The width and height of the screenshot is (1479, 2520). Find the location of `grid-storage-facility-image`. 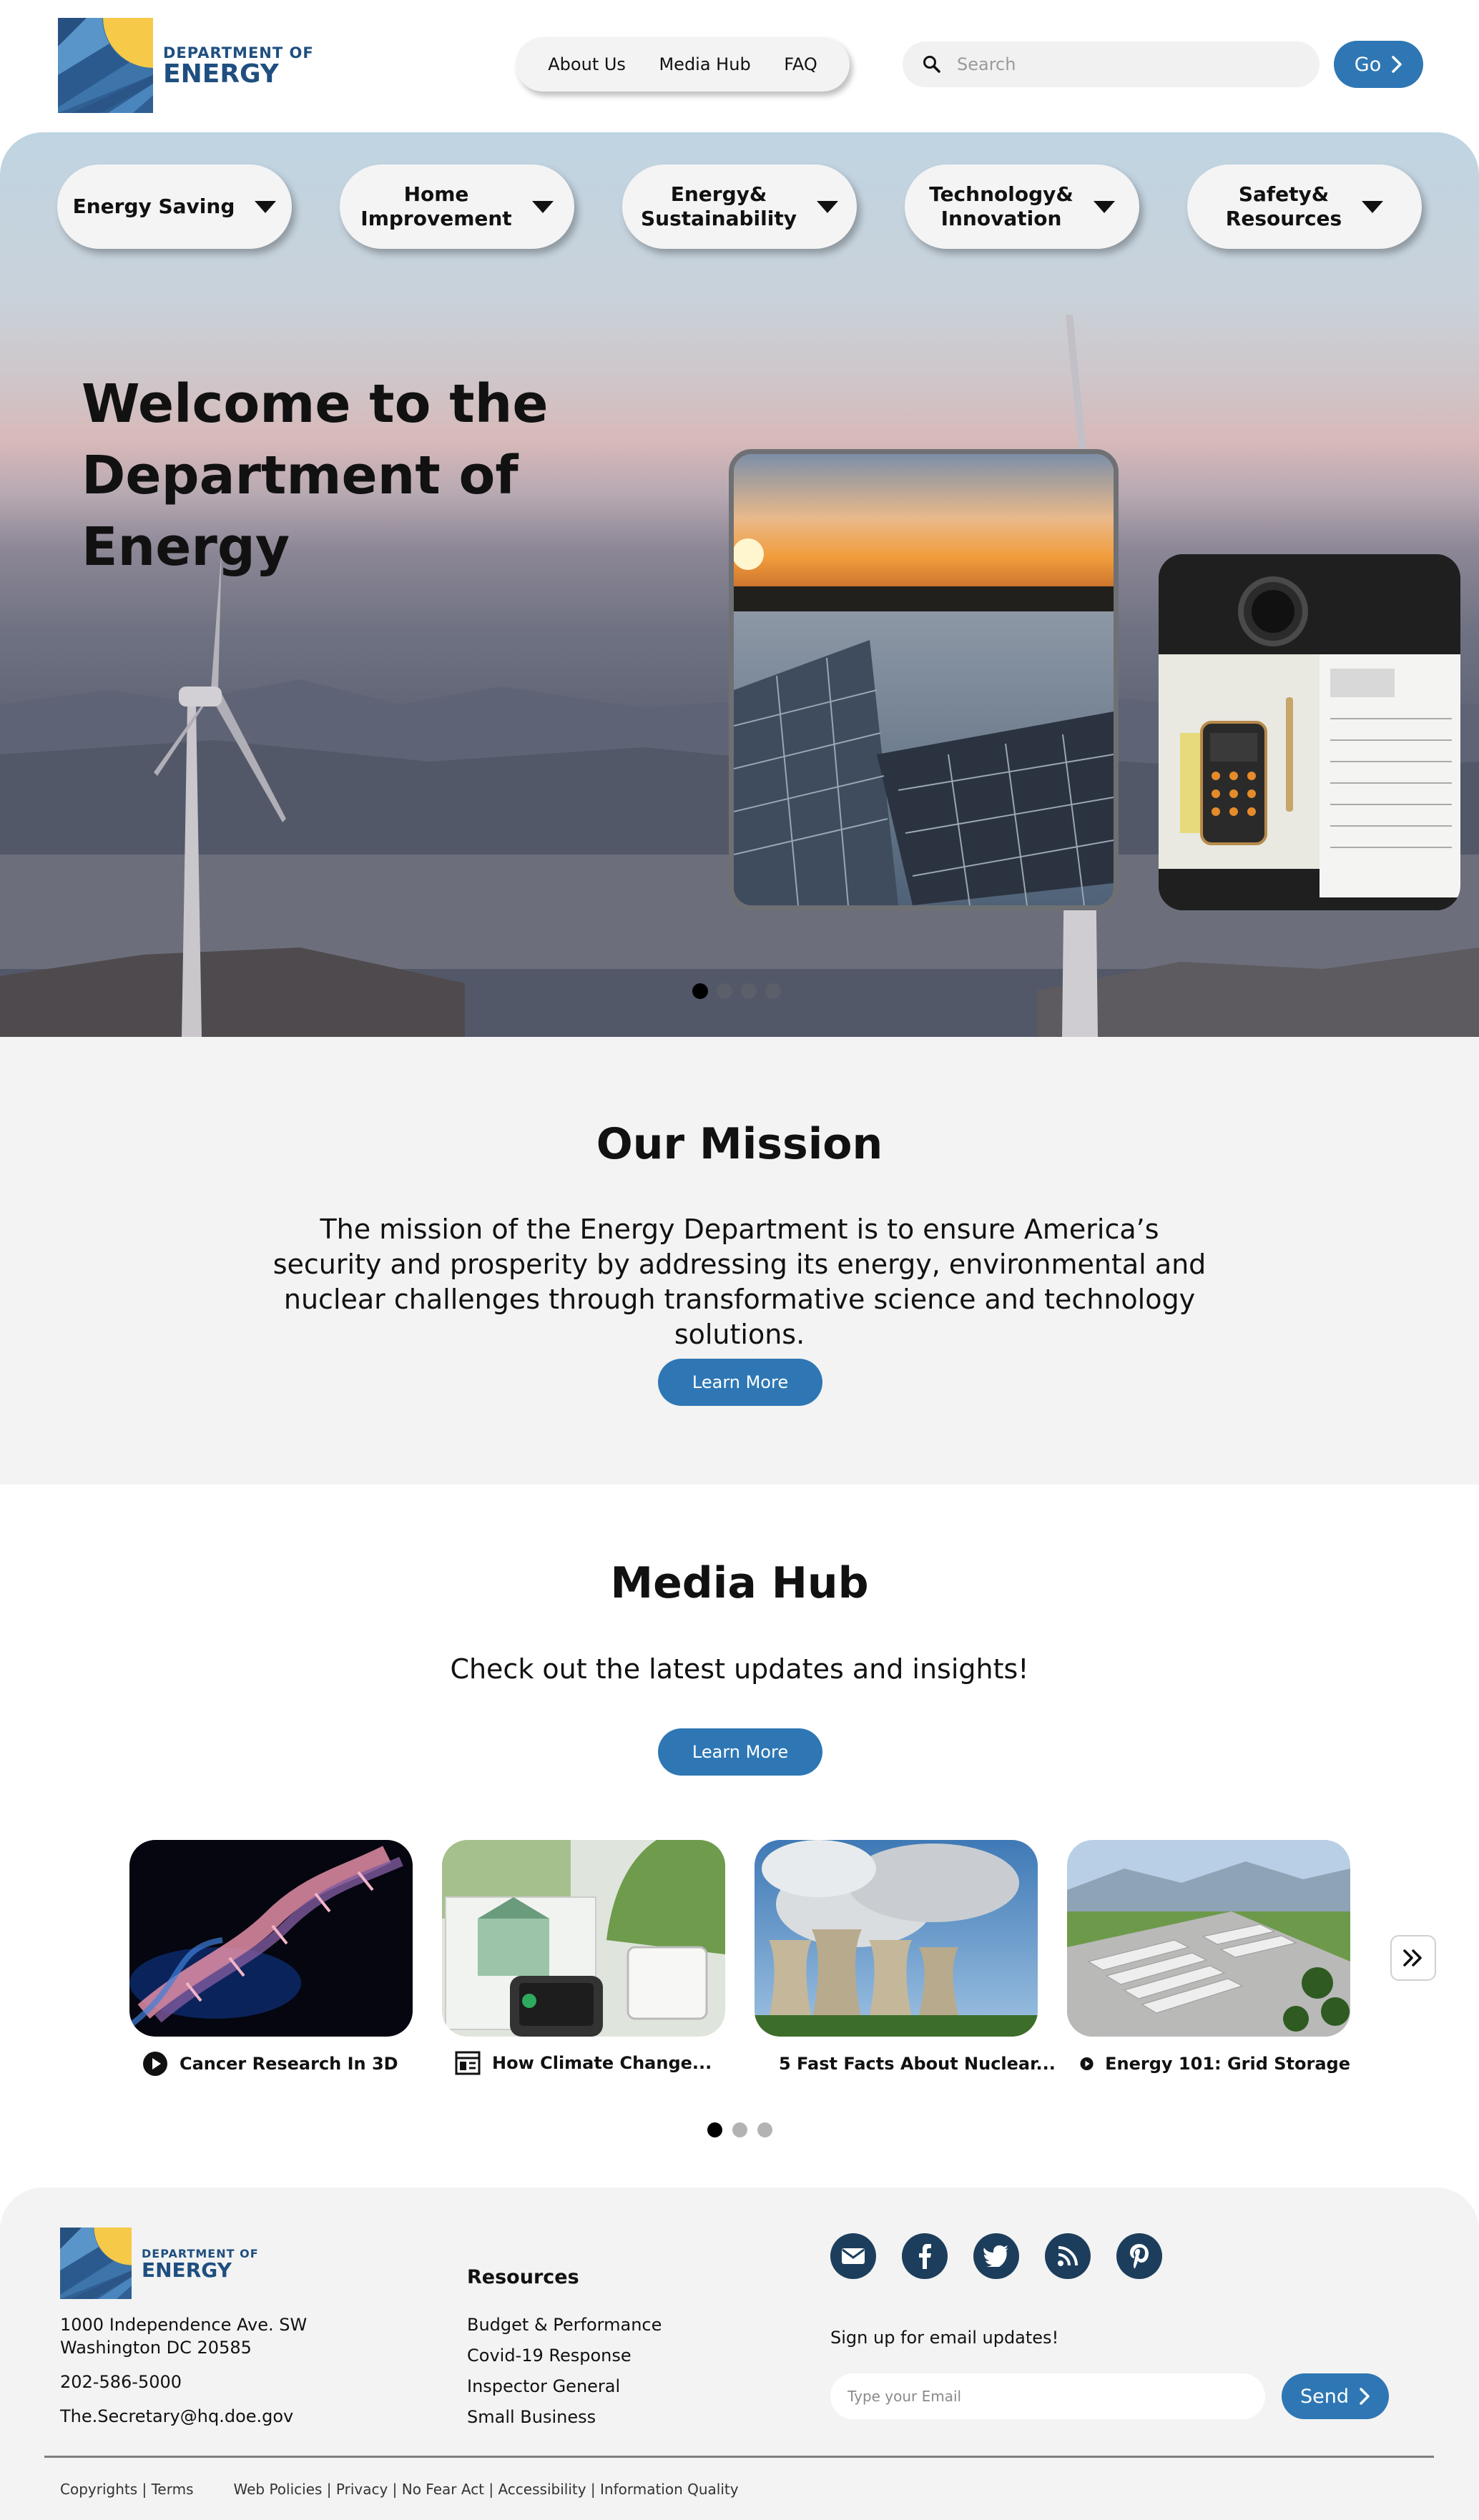

grid-storage-facility-image is located at coordinates (1208, 1938).